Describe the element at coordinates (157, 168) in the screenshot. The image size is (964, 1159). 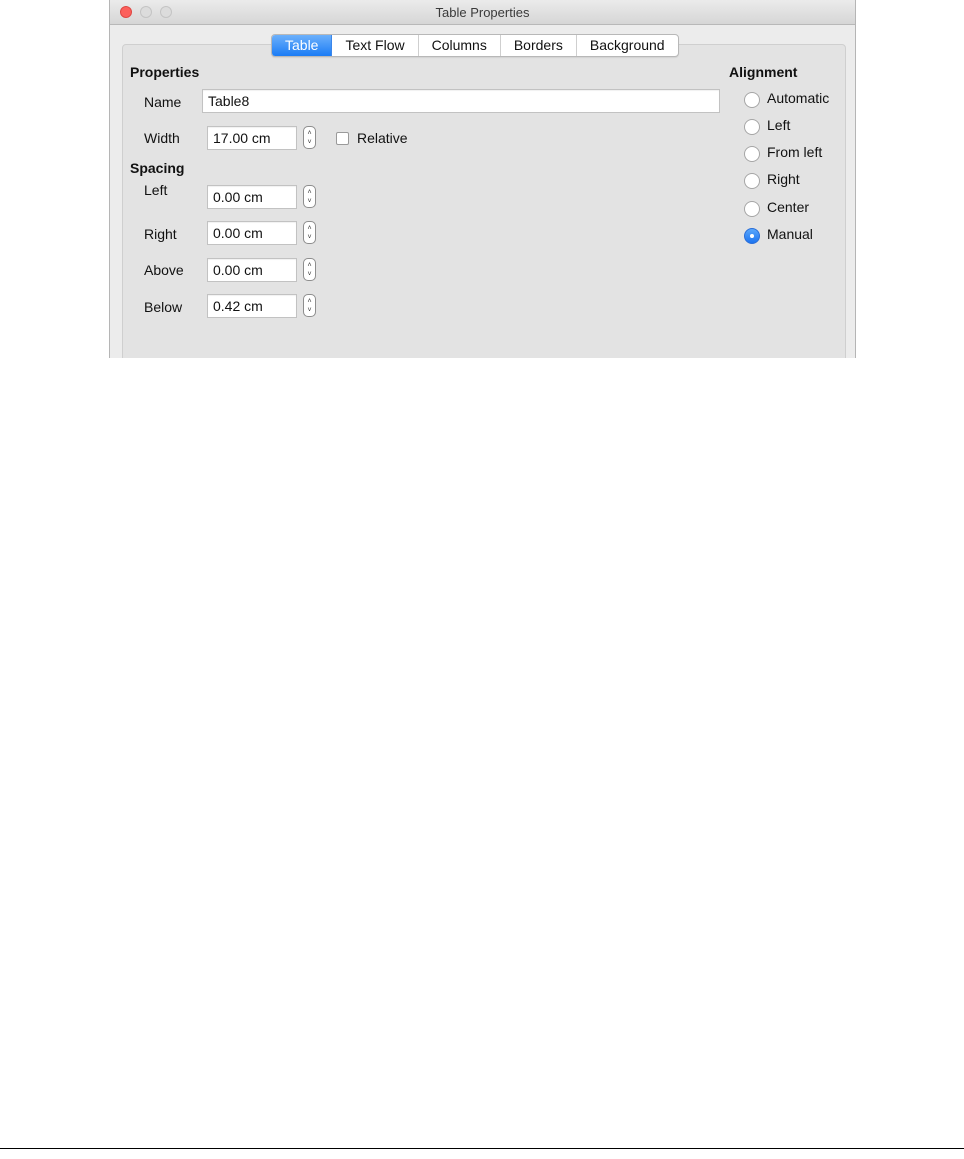
I see `spacing-header: Spacing` at that location.